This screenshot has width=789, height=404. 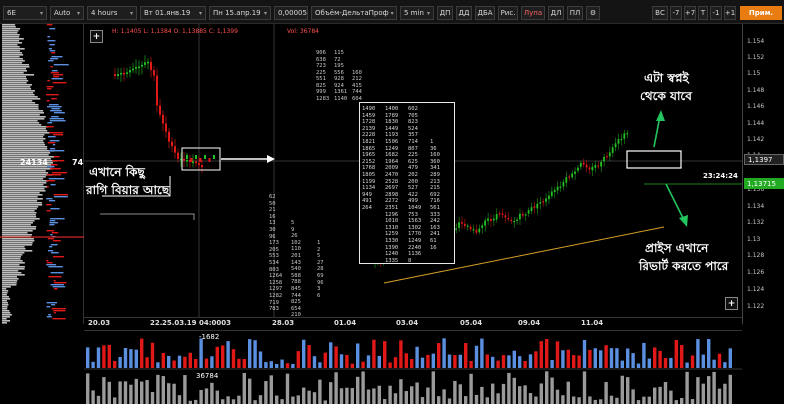 What do you see at coordinates (272, 223) in the screenshot?
I see `cluster-left-cell: 13` at bounding box center [272, 223].